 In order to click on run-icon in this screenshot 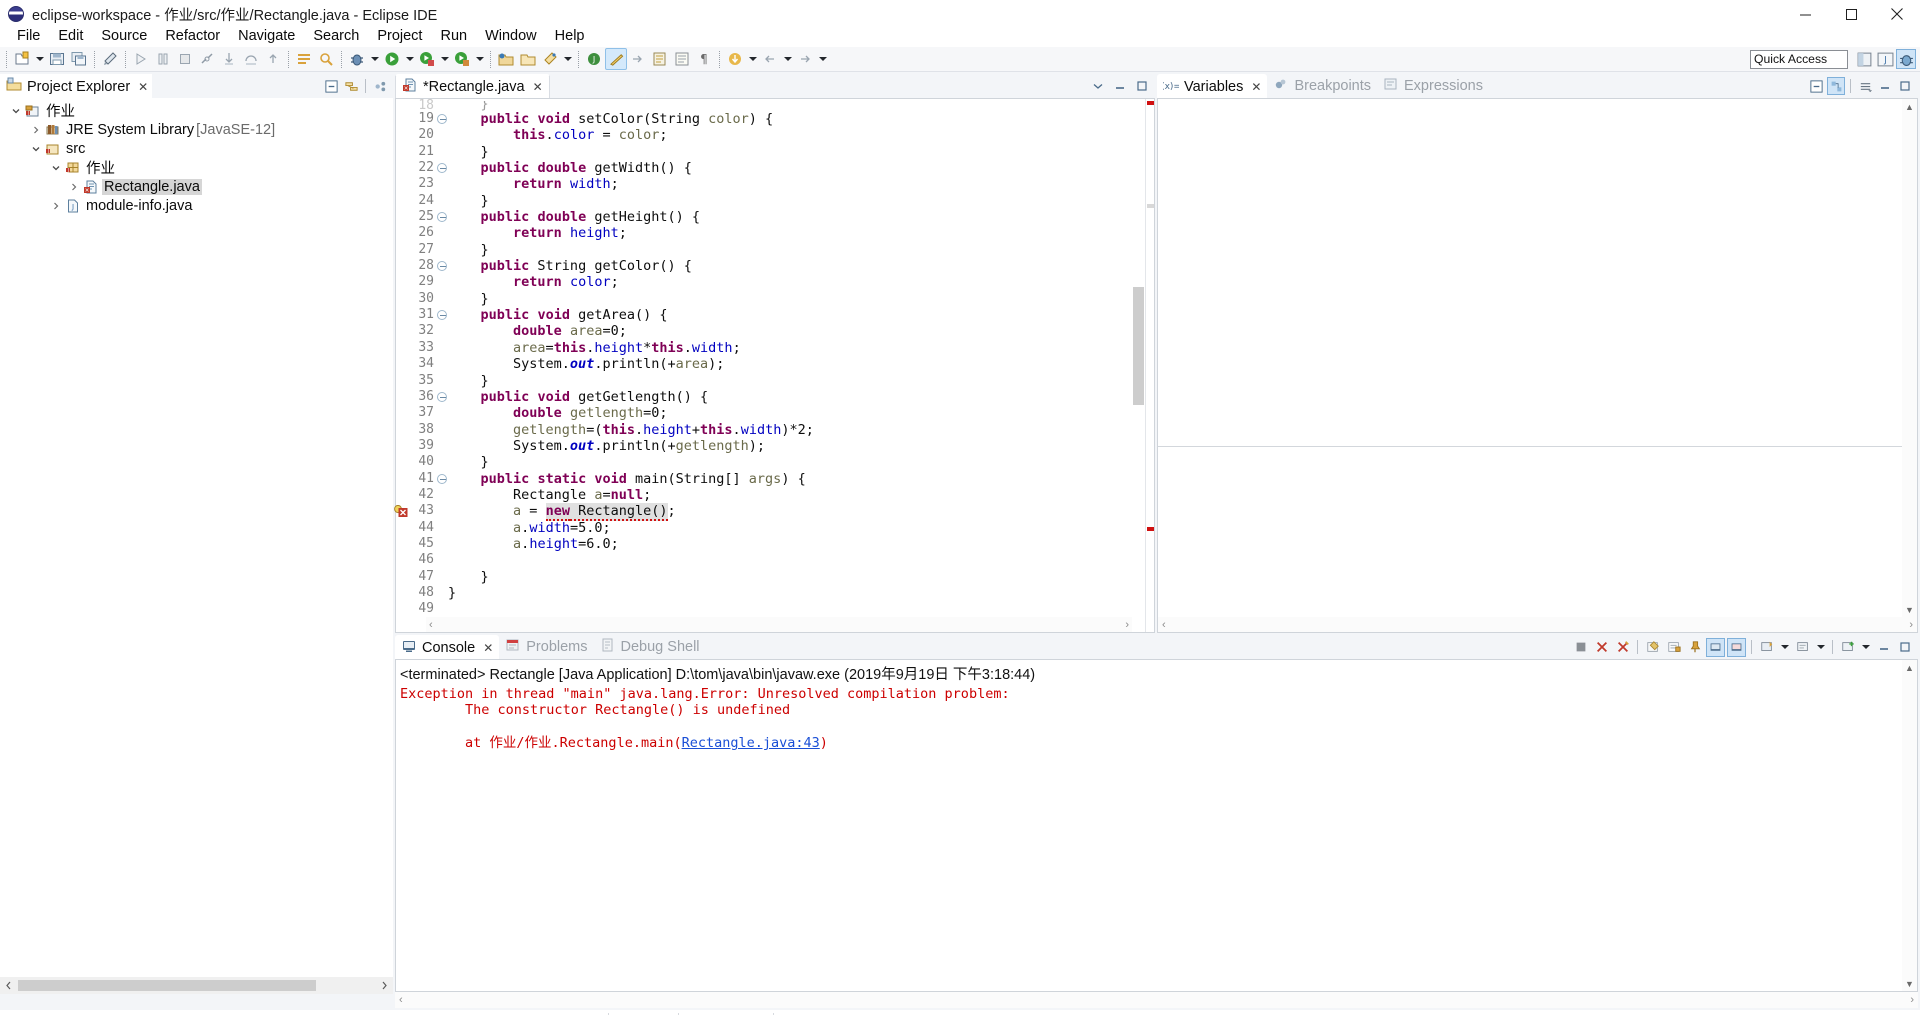, I will do `click(392, 59)`.